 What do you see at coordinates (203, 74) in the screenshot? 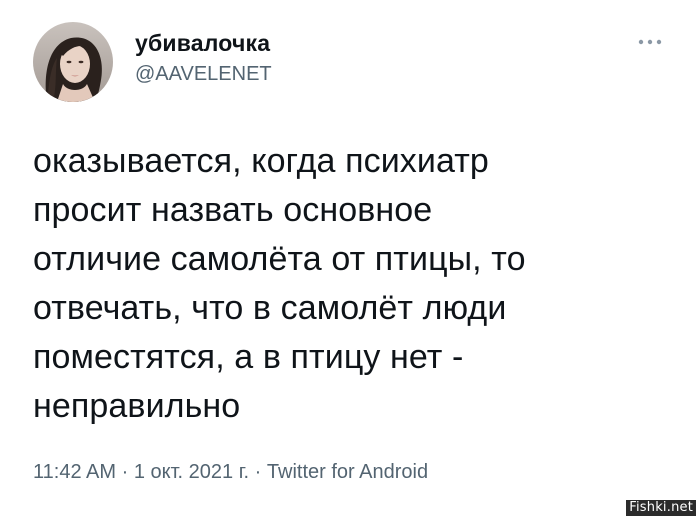
I see `user-handle: @AAVELENET` at bounding box center [203, 74].